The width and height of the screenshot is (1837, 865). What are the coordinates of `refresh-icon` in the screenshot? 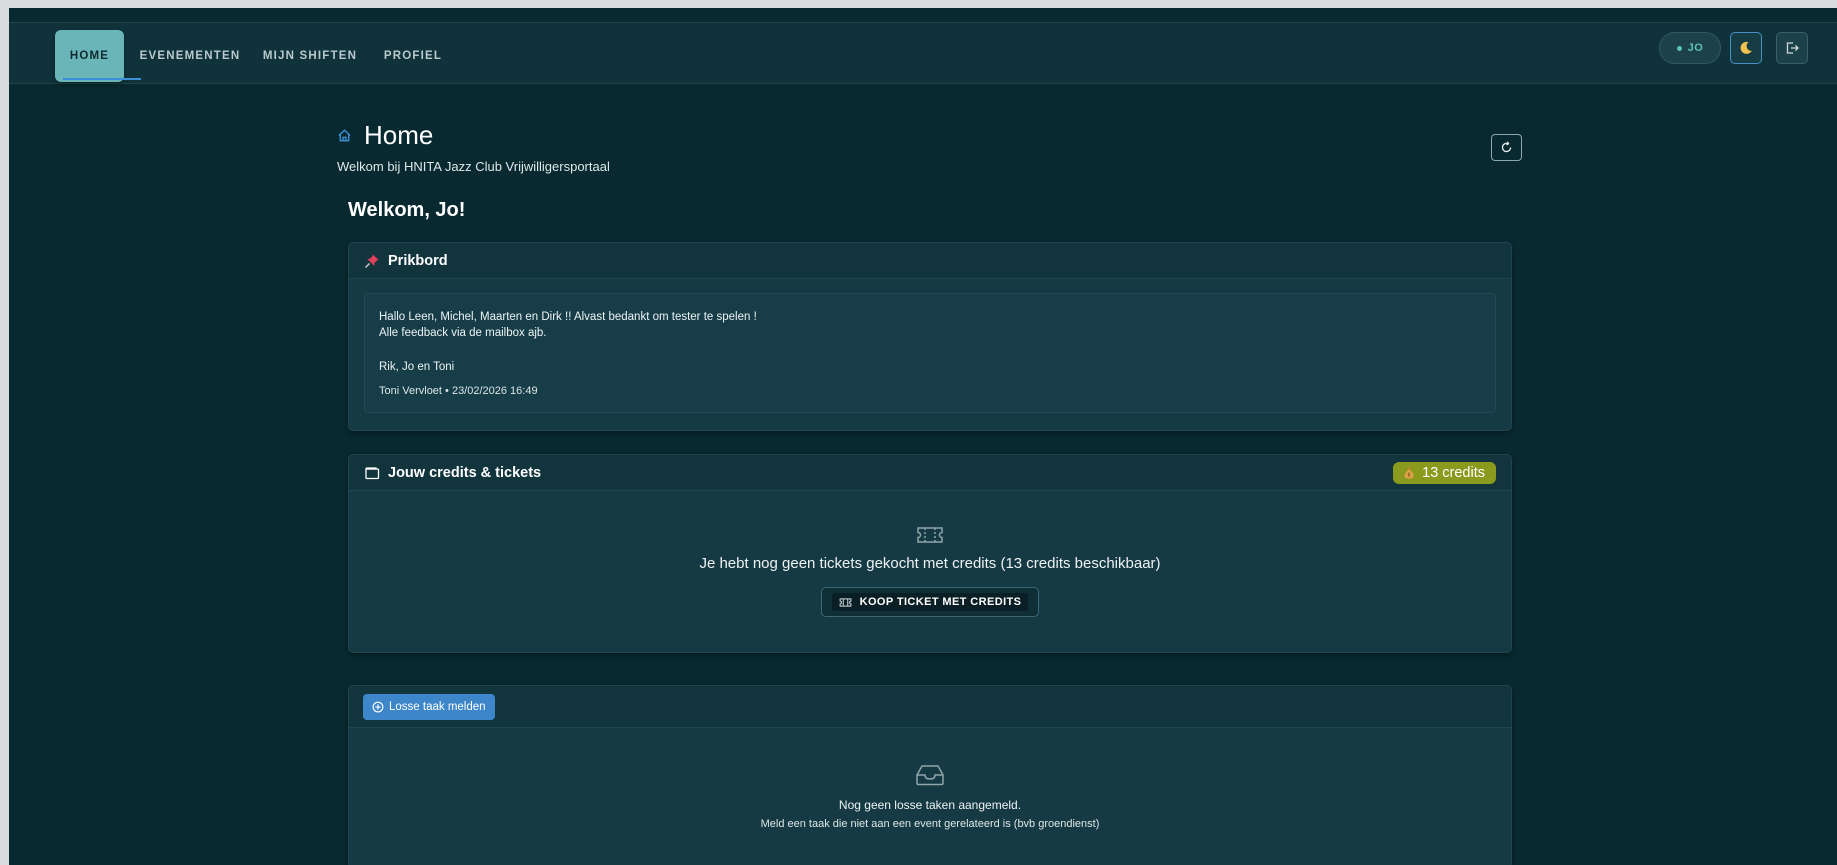 It's located at (1506, 147).